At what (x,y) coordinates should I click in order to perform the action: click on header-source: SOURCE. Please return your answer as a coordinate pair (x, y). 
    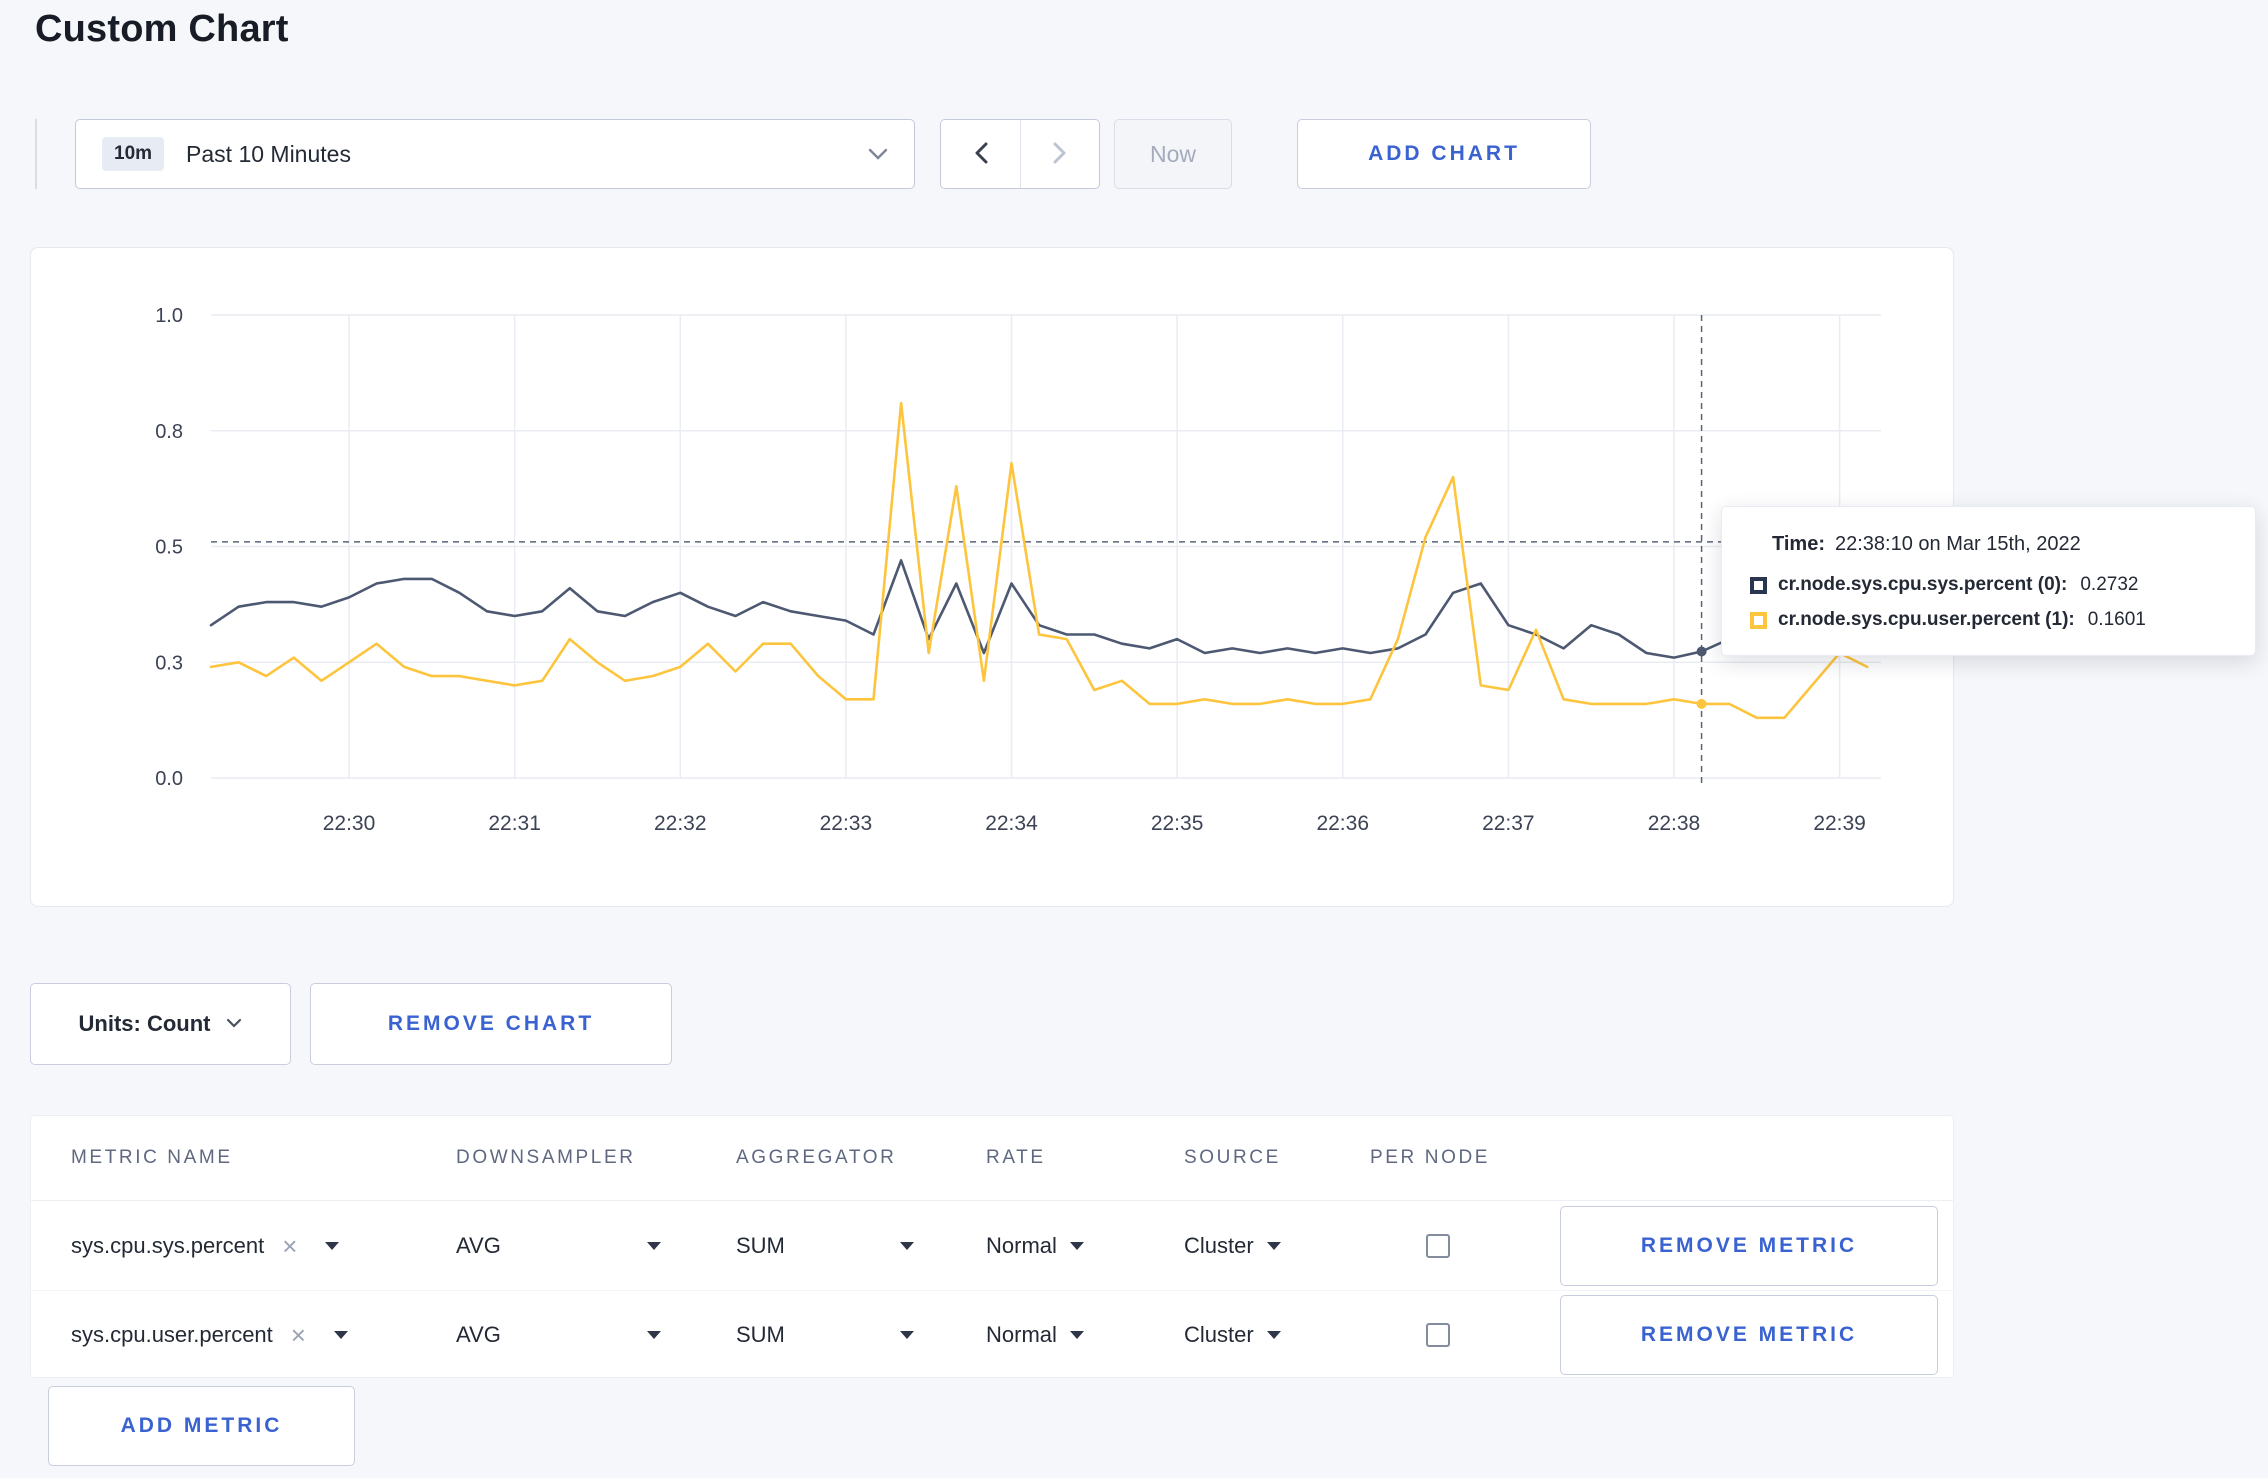
    Looking at the image, I should click on (1232, 1157).